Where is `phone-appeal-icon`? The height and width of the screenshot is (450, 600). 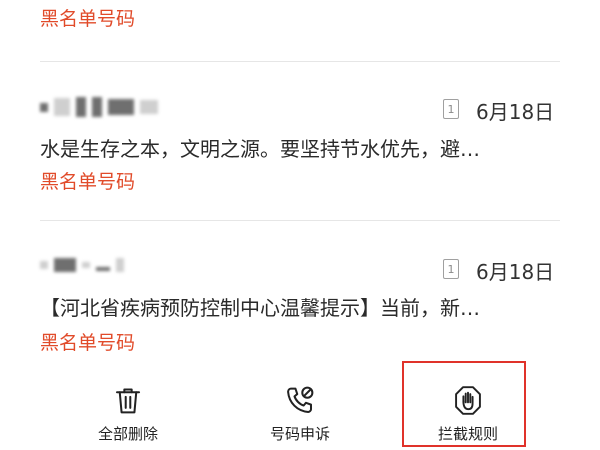 phone-appeal-icon is located at coordinates (300, 399).